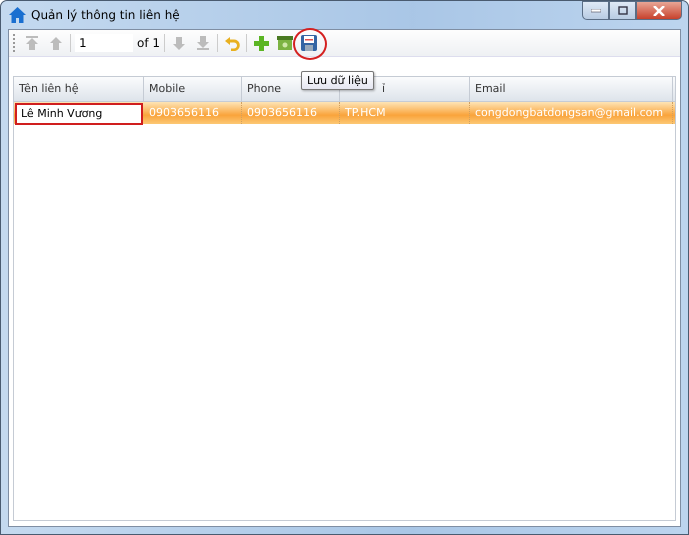 The image size is (689, 535). I want to click on page-number-field: 1, so click(104, 43).